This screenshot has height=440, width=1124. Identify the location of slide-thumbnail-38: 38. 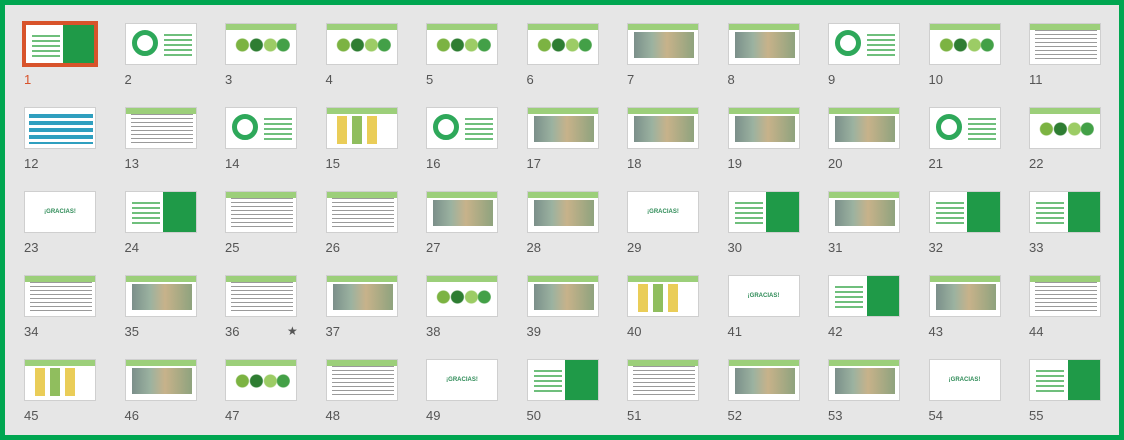
(469, 313).